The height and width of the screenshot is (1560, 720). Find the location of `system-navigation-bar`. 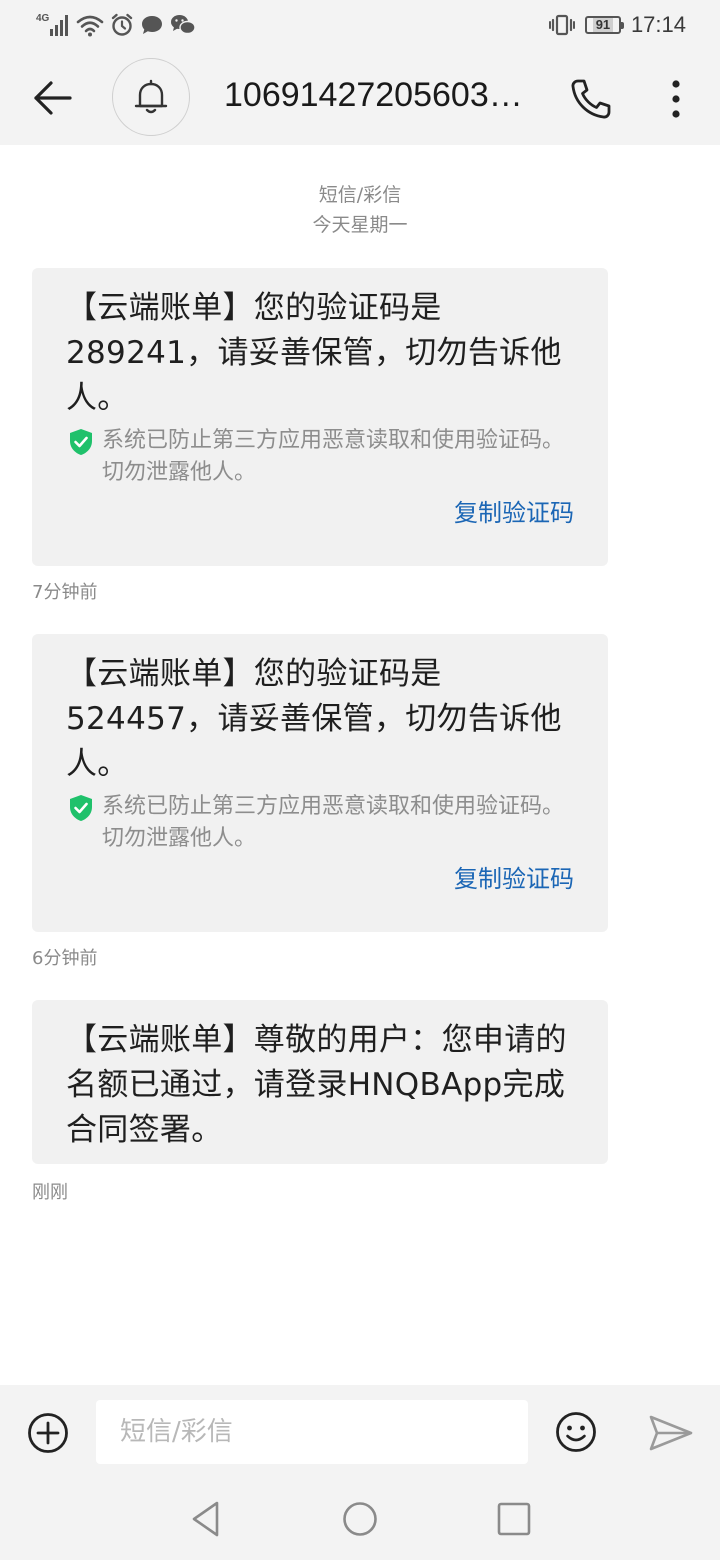

system-navigation-bar is located at coordinates (360, 1519).